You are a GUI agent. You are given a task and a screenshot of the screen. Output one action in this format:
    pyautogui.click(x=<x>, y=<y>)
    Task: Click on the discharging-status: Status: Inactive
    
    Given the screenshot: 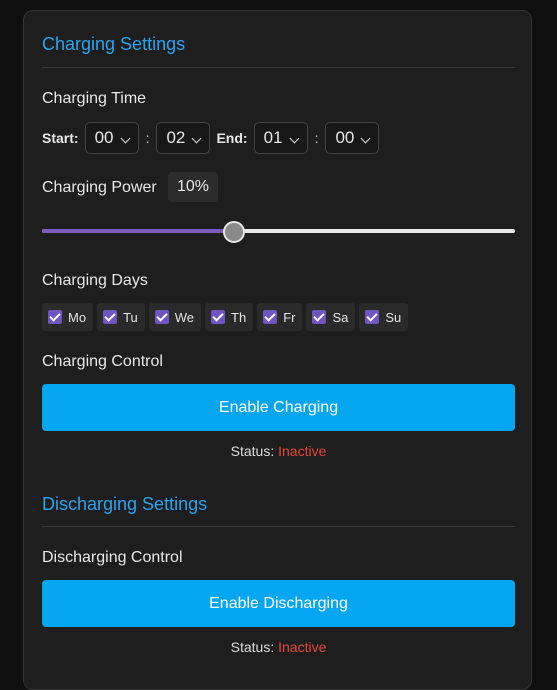 What is the action you would take?
    pyautogui.click(x=278, y=647)
    